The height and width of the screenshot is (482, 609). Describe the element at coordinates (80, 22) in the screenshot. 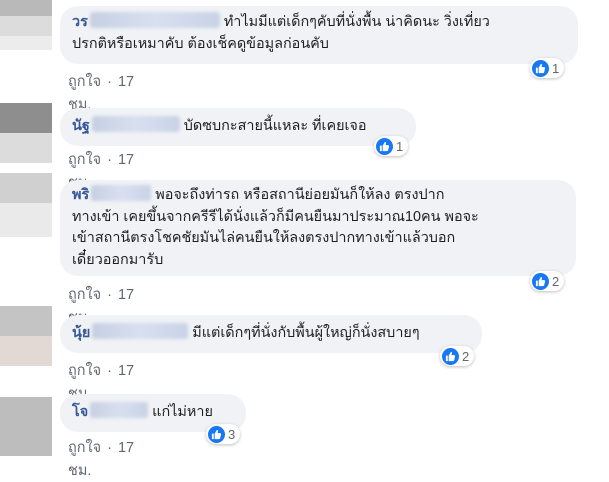

I see `commenter-name: วร` at that location.